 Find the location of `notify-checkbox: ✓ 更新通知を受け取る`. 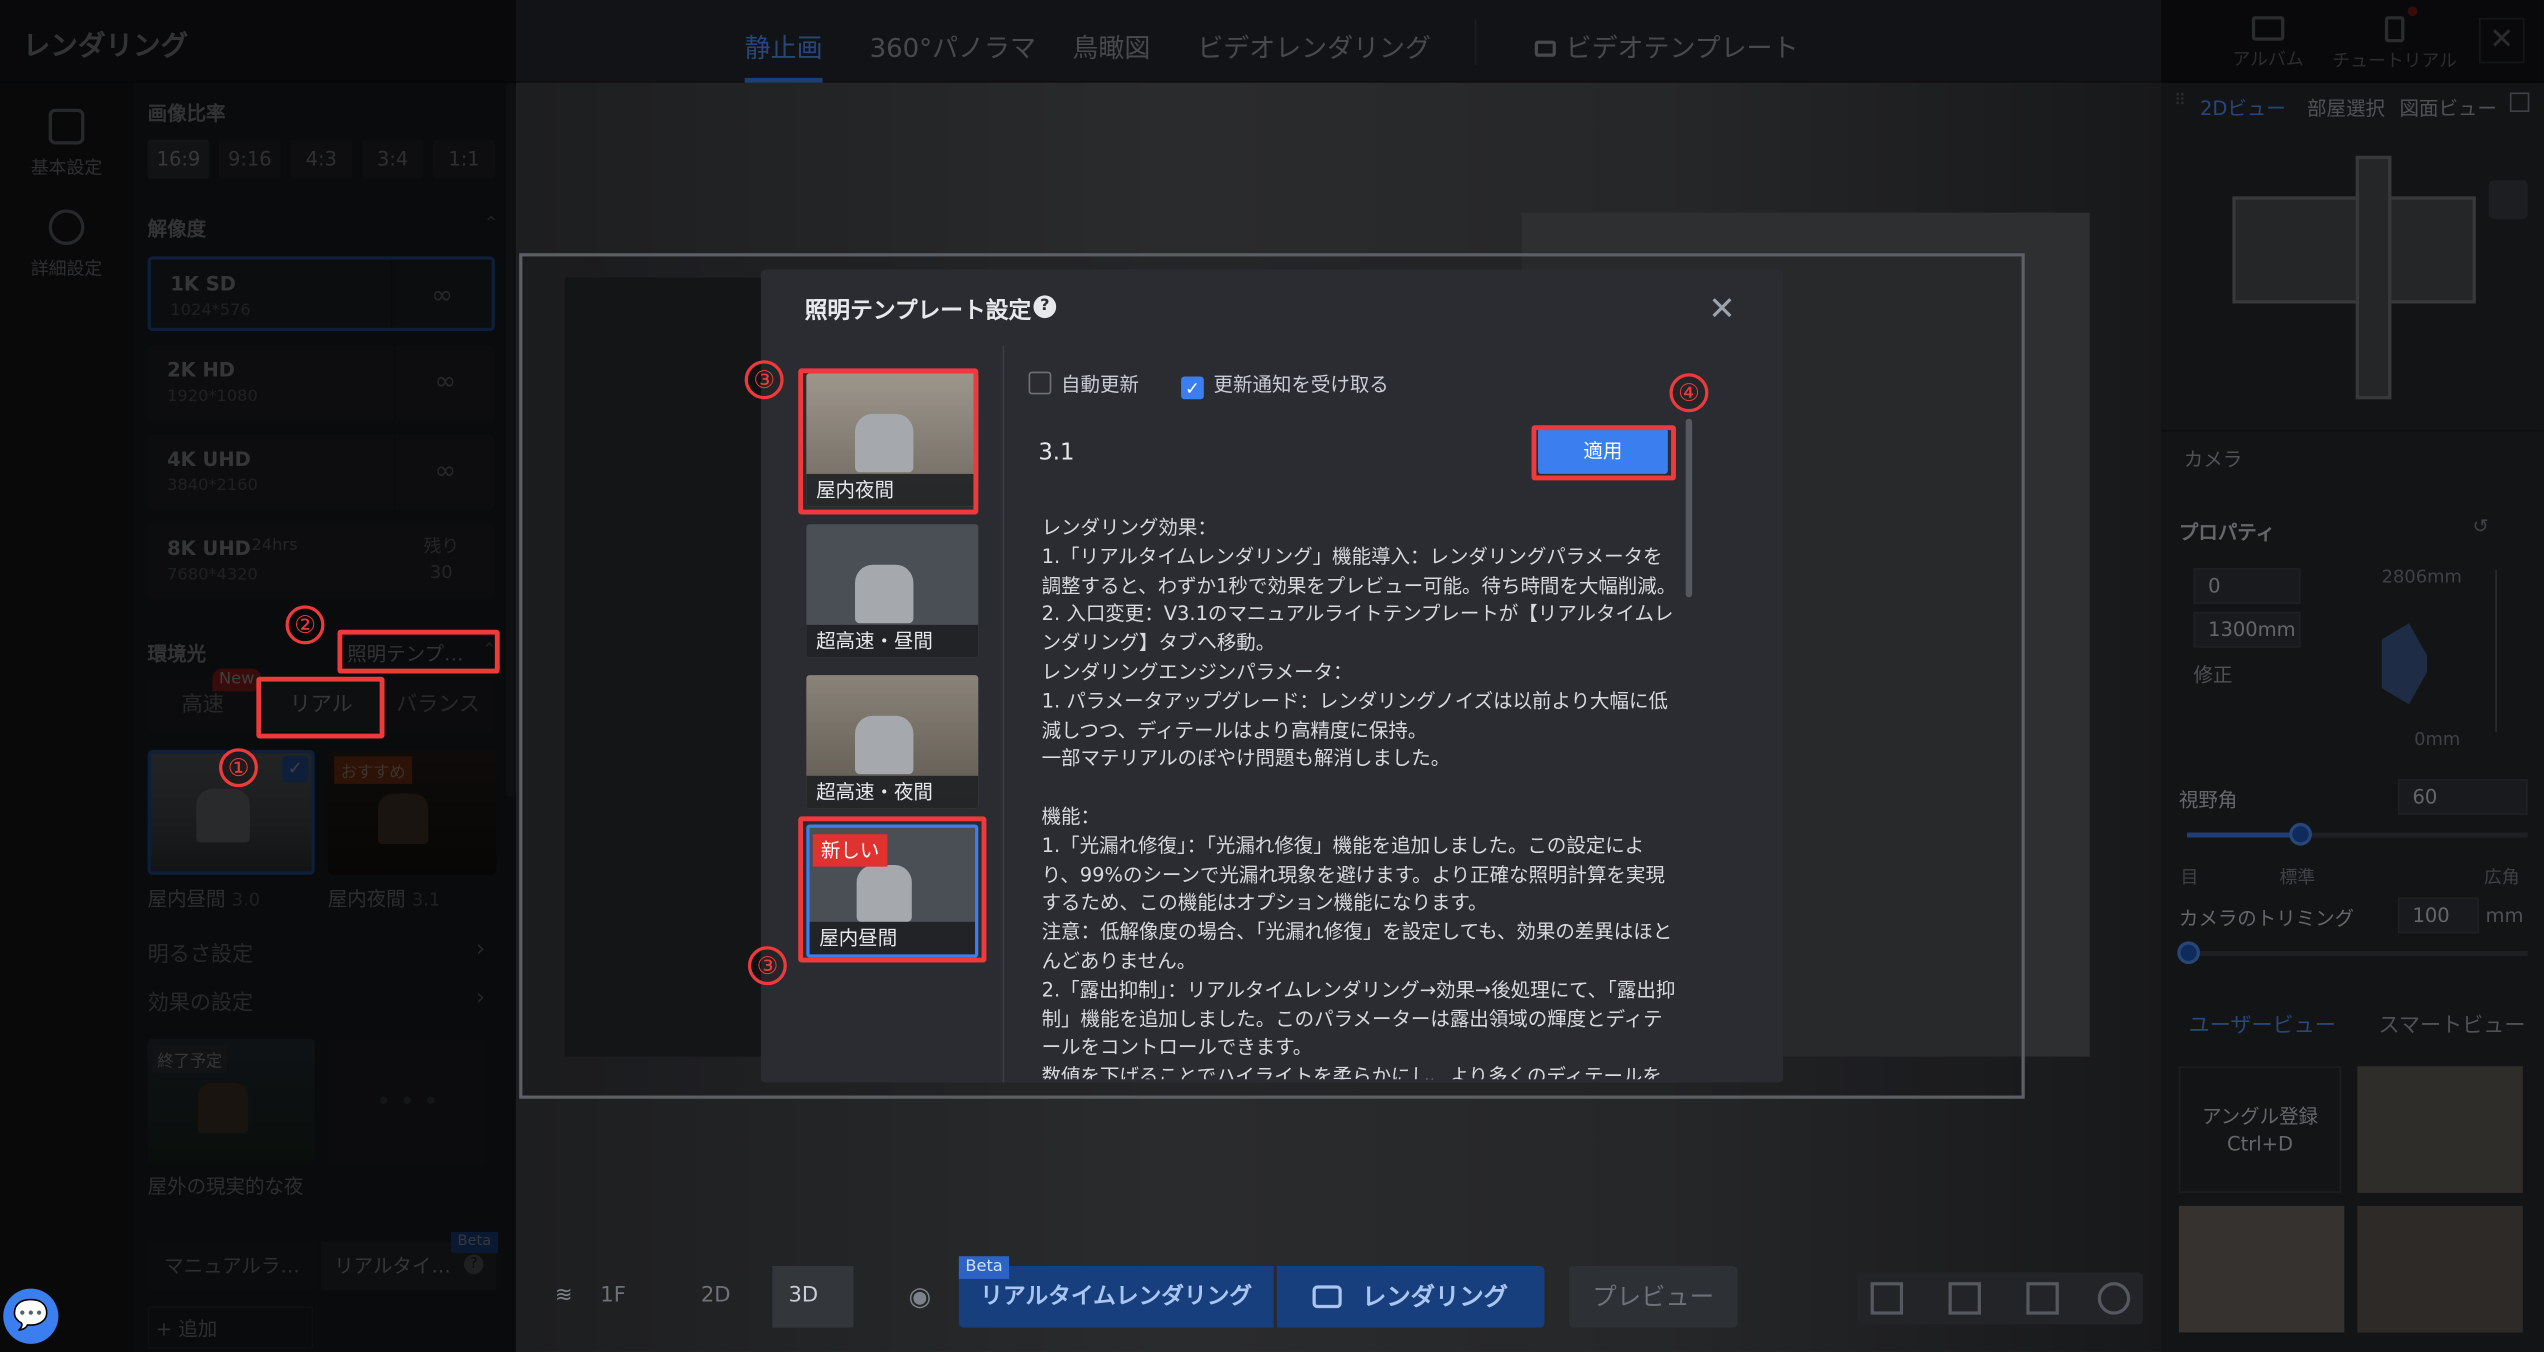

notify-checkbox: ✓ 更新通知を受け取る is located at coordinates (1285, 385).